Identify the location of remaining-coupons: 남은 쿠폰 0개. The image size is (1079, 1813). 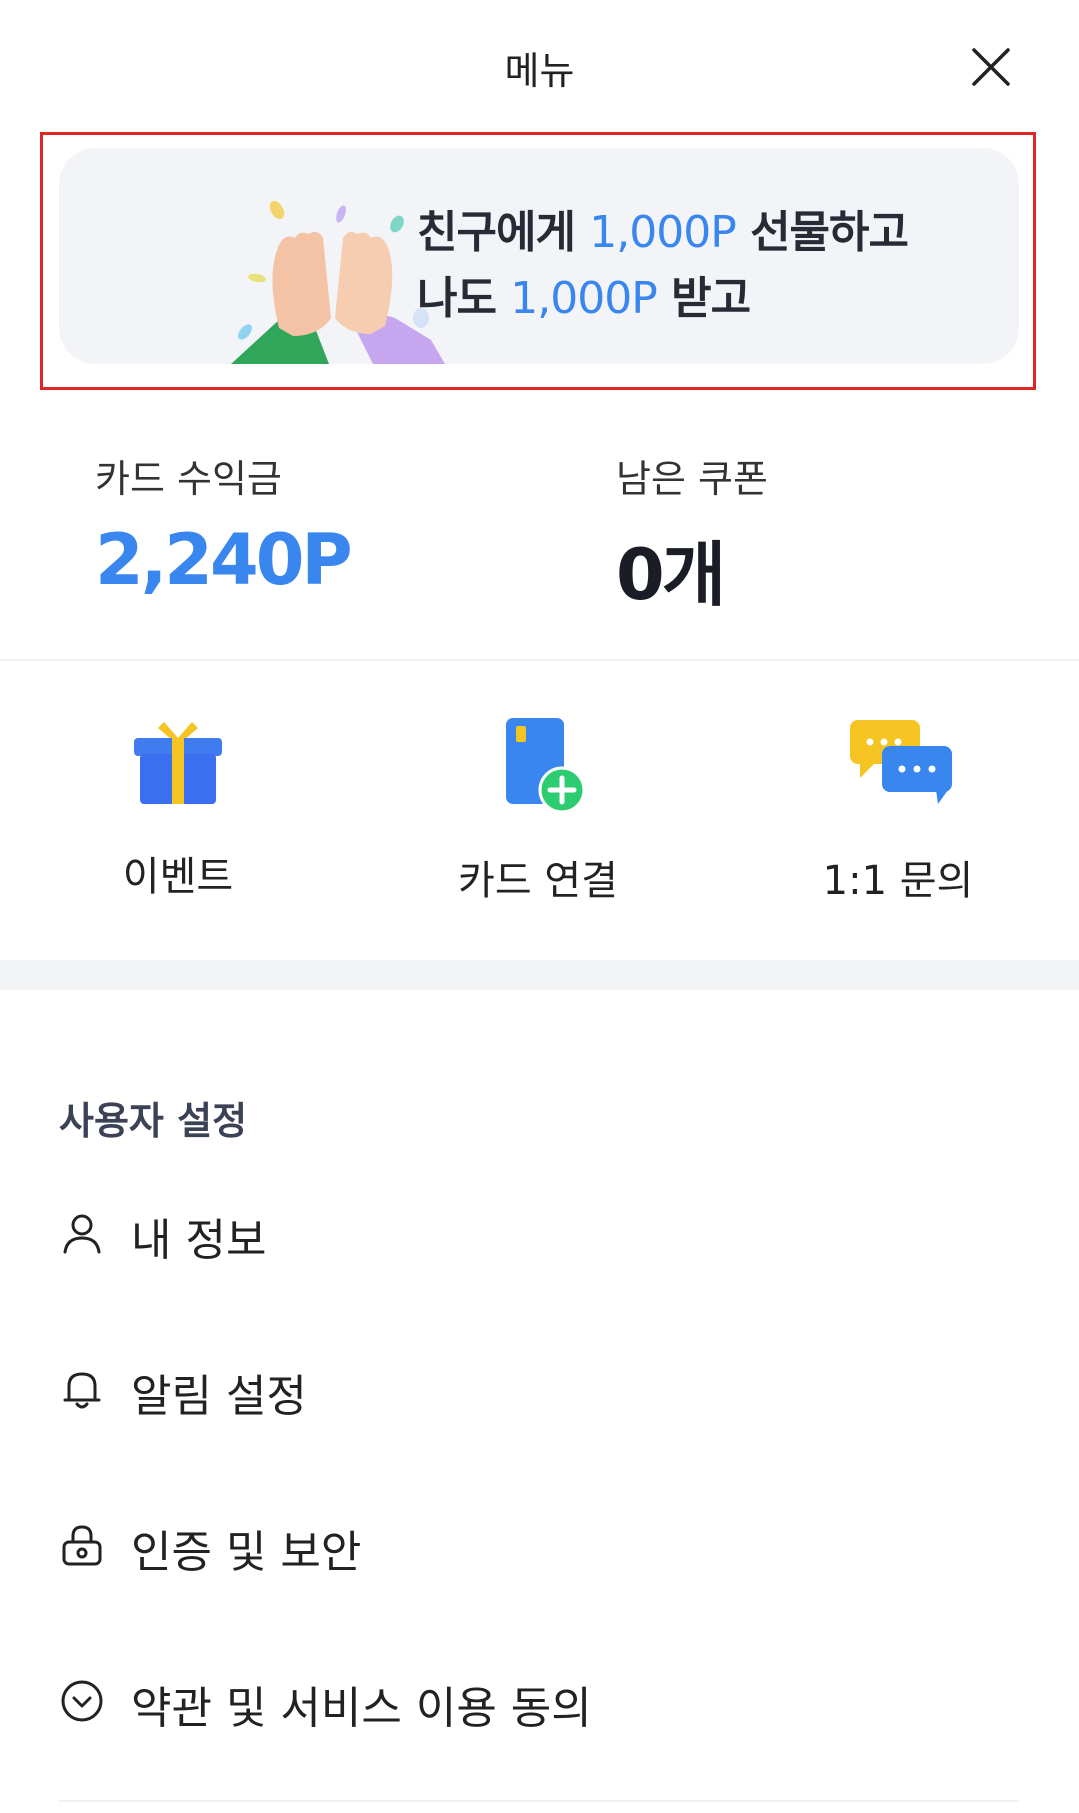
(692, 534).